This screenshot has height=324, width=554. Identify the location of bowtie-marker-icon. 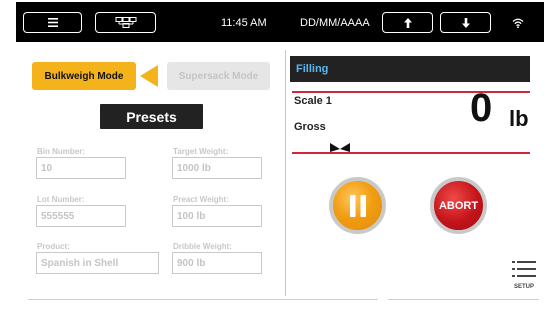
(340, 147).